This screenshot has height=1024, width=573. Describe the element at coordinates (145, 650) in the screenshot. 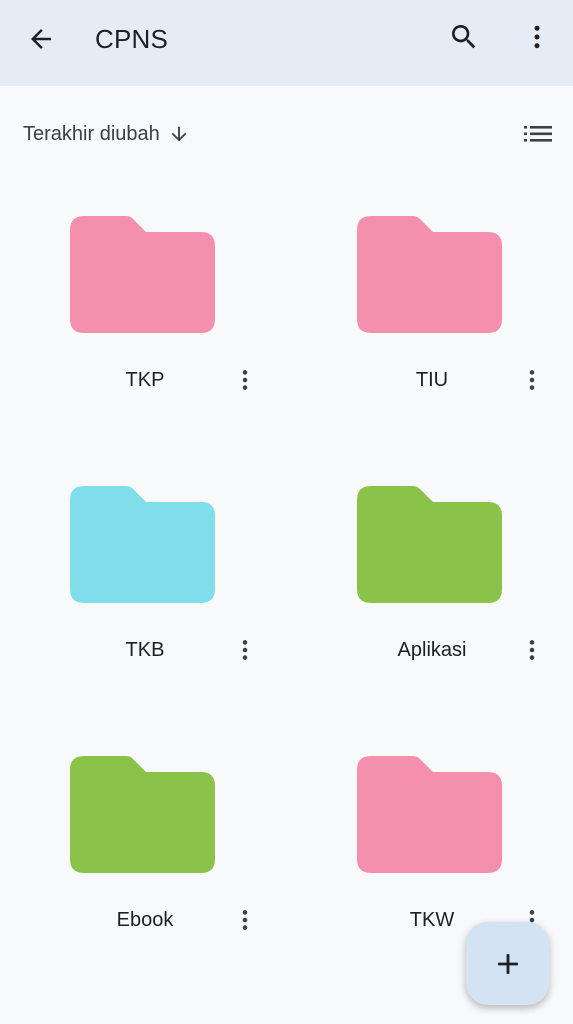

I see `folder-name: TKB` at that location.